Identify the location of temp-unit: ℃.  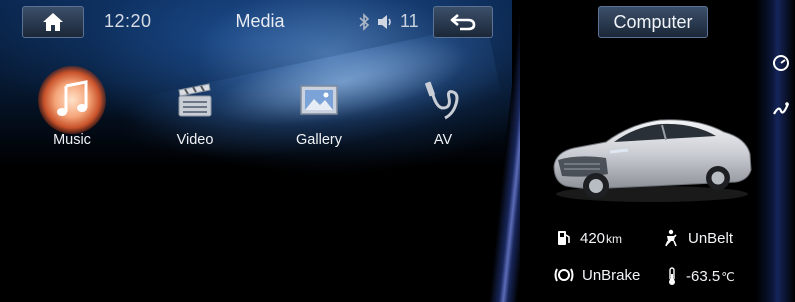
(728, 276).